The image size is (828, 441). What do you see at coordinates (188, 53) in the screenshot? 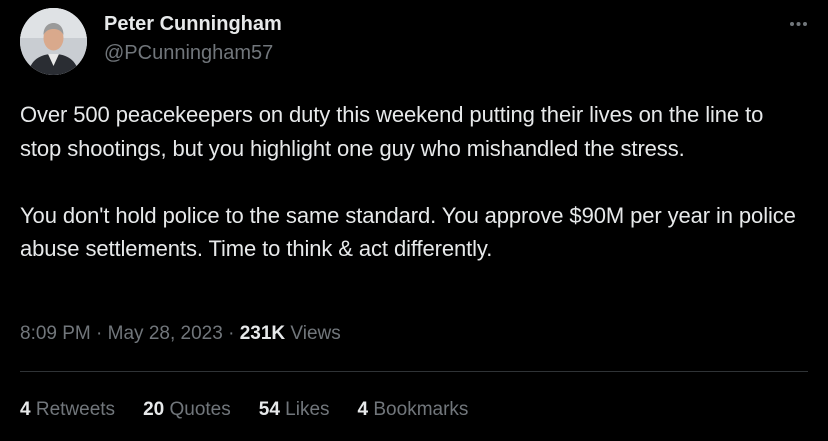
I see `author-handle: @PCunningham57` at bounding box center [188, 53].